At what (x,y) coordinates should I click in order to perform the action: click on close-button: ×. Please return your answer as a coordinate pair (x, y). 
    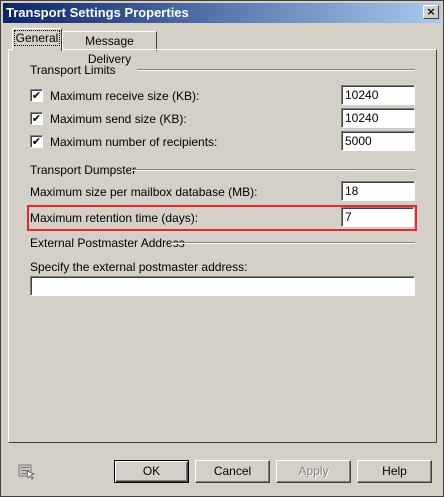
    Looking at the image, I should click on (431, 12).